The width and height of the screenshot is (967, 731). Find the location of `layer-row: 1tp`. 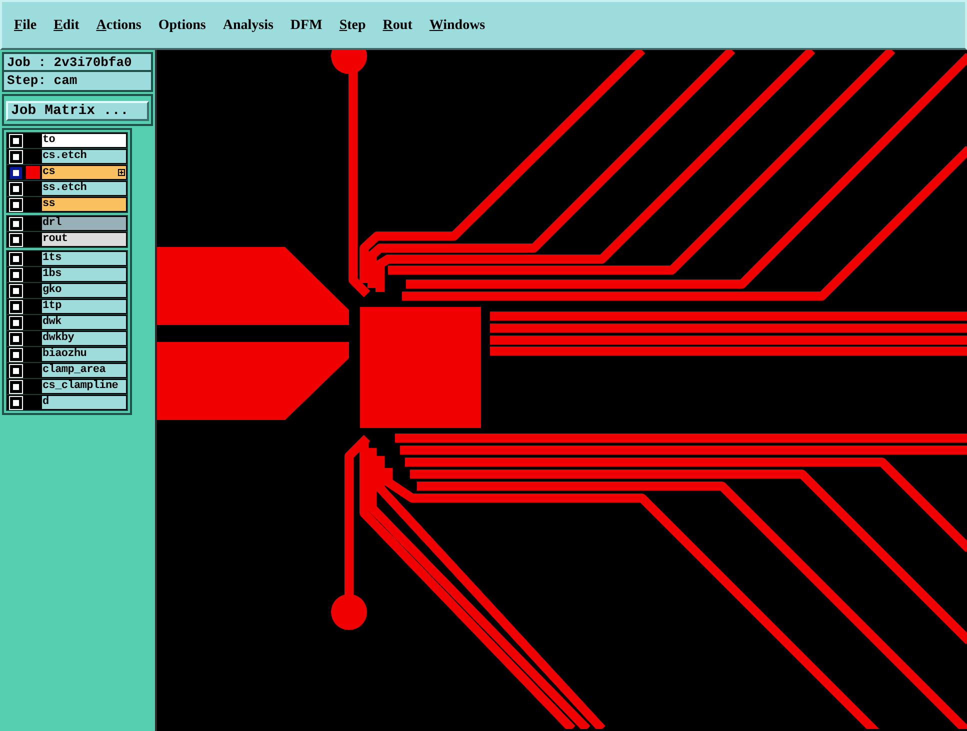

layer-row: 1tp is located at coordinates (67, 306).